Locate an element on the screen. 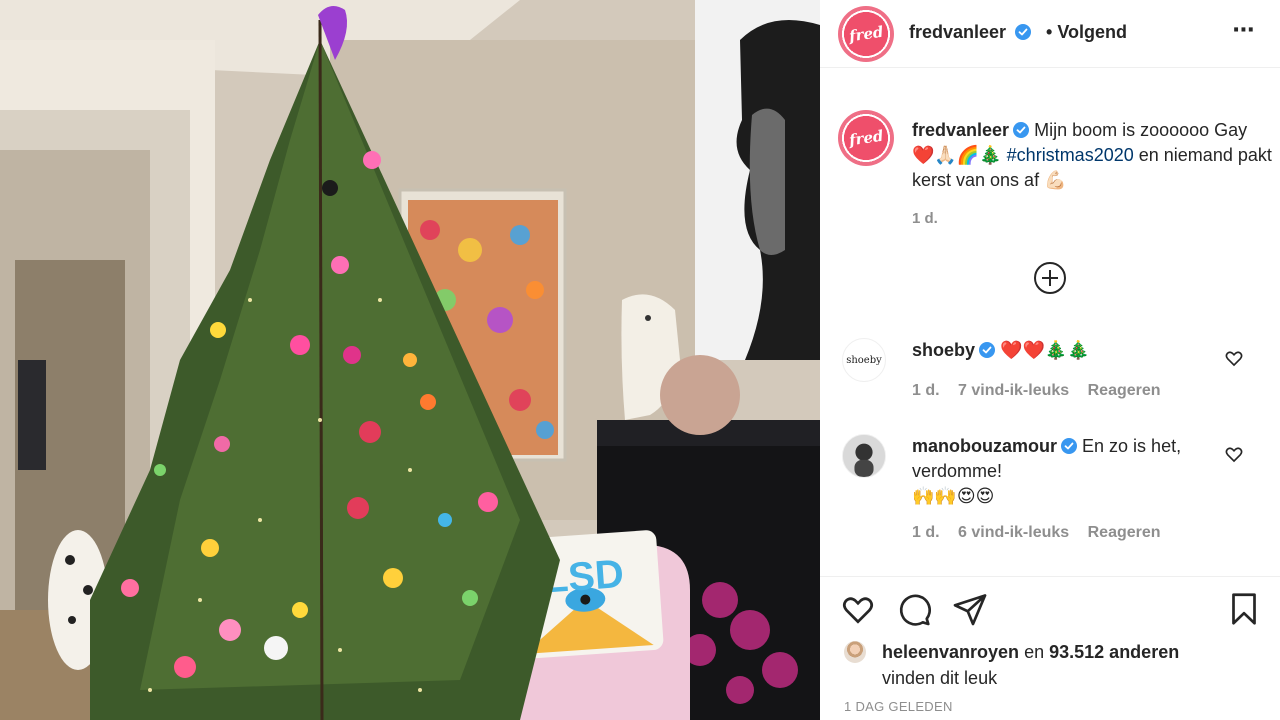 This screenshot has height=720, width=1280. profile-avatar: fred is located at coordinates (866, 34).